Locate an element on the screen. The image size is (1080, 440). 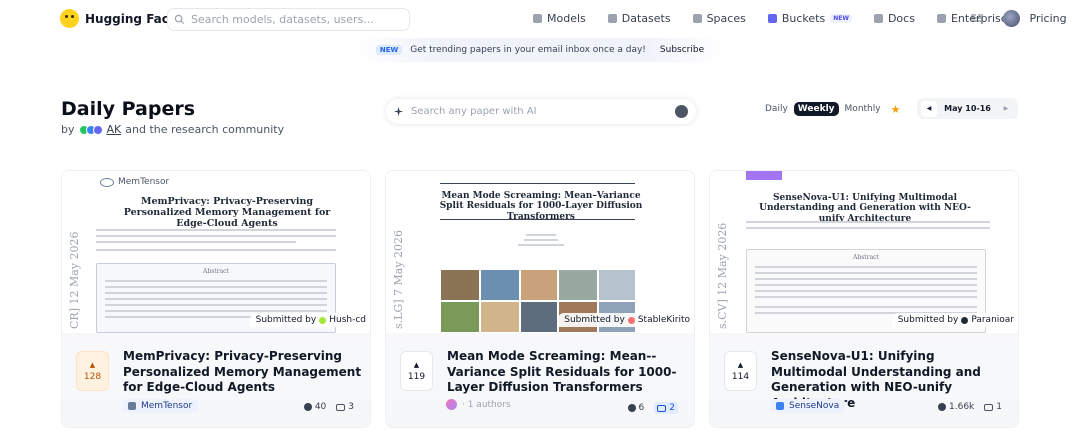
submitted-by: Submitted by Paranioar is located at coordinates (954, 320).